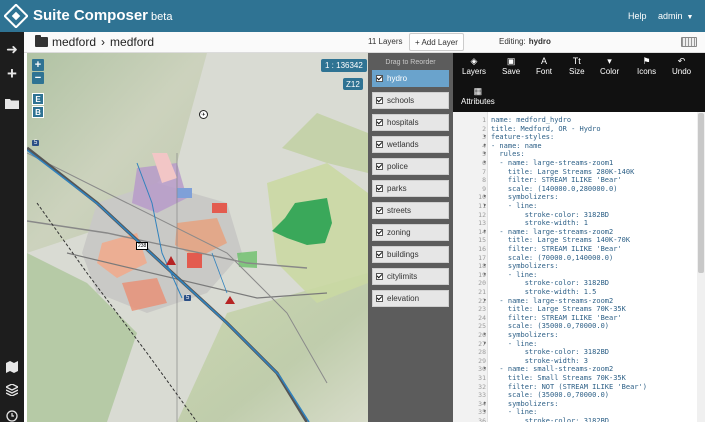 This screenshot has width=705, height=424. What do you see at coordinates (579, 335) in the screenshot?
I see `code-line: 26 ▾ symbolizers:` at bounding box center [579, 335].